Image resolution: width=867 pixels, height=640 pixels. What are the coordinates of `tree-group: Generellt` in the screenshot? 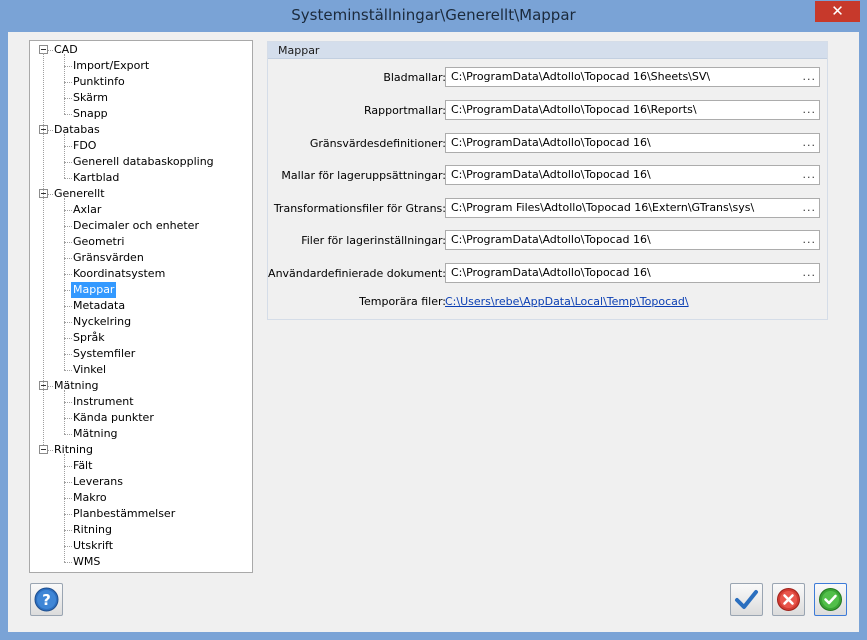 It's located at (79, 194).